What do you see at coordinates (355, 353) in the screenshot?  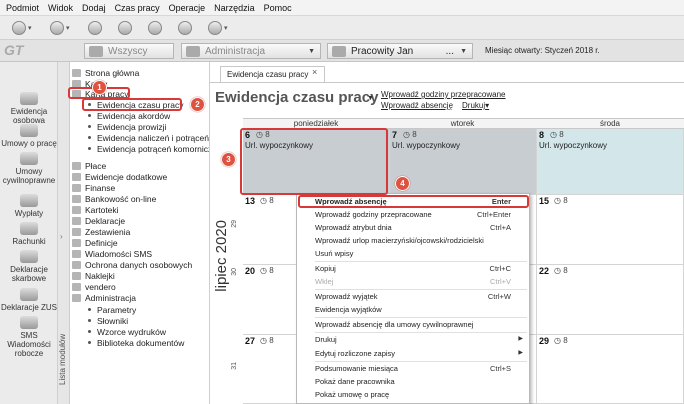 I see `context-menu-label: Edytuj rozliczone zapisy` at bounding box center [355, 353].